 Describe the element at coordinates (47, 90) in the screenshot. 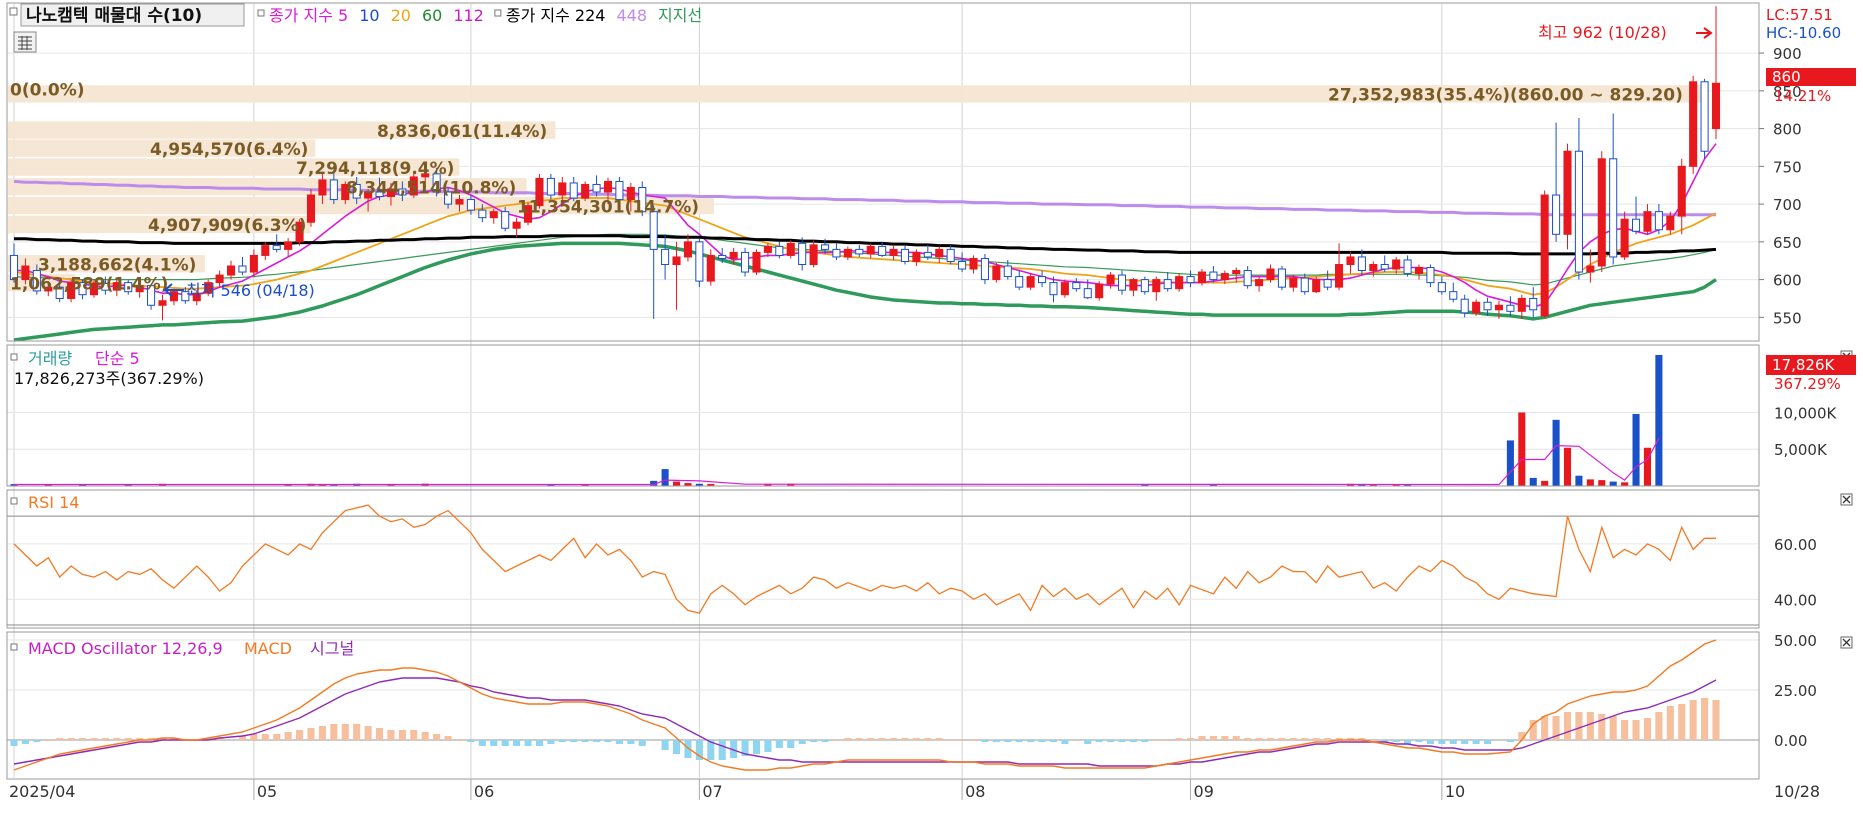

I see `volume-profile-label: 0(0.0%)` at that location.